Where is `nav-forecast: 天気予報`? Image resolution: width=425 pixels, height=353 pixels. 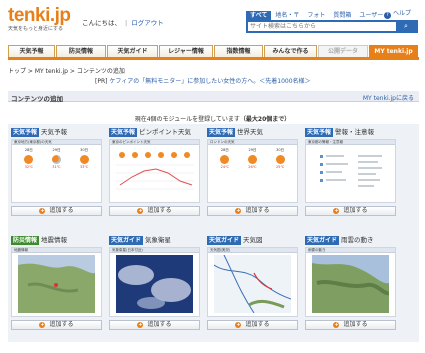 nav-forecast: 天気予報 is located at coordinates (31, 51).